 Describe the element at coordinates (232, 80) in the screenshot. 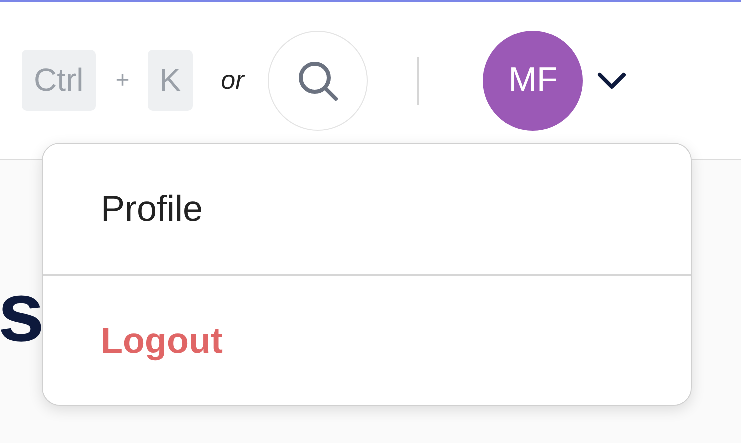

I see `or-label: or` at that location.